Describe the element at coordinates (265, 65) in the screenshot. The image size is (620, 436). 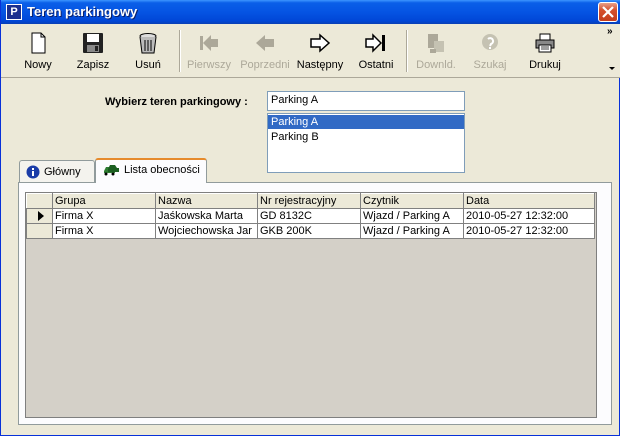
I see `previous-button-label: Poprzedni` at that location.